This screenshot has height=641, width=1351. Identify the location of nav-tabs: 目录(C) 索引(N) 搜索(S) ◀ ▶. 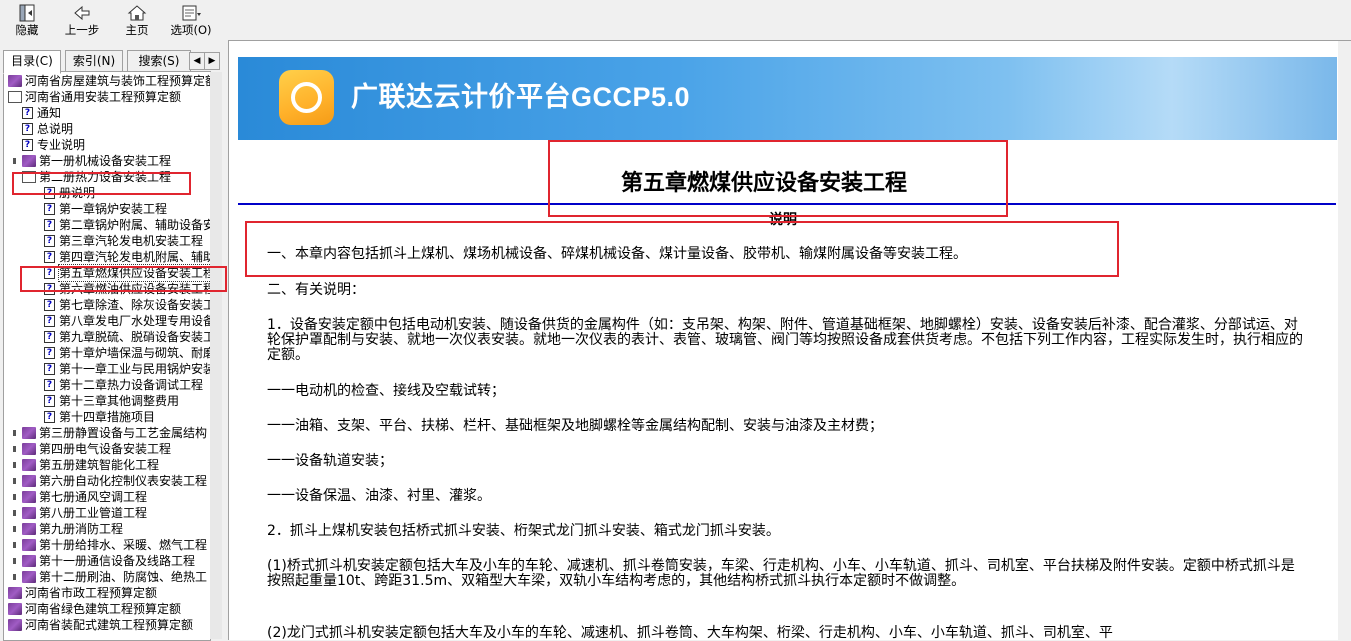
(111, 62).